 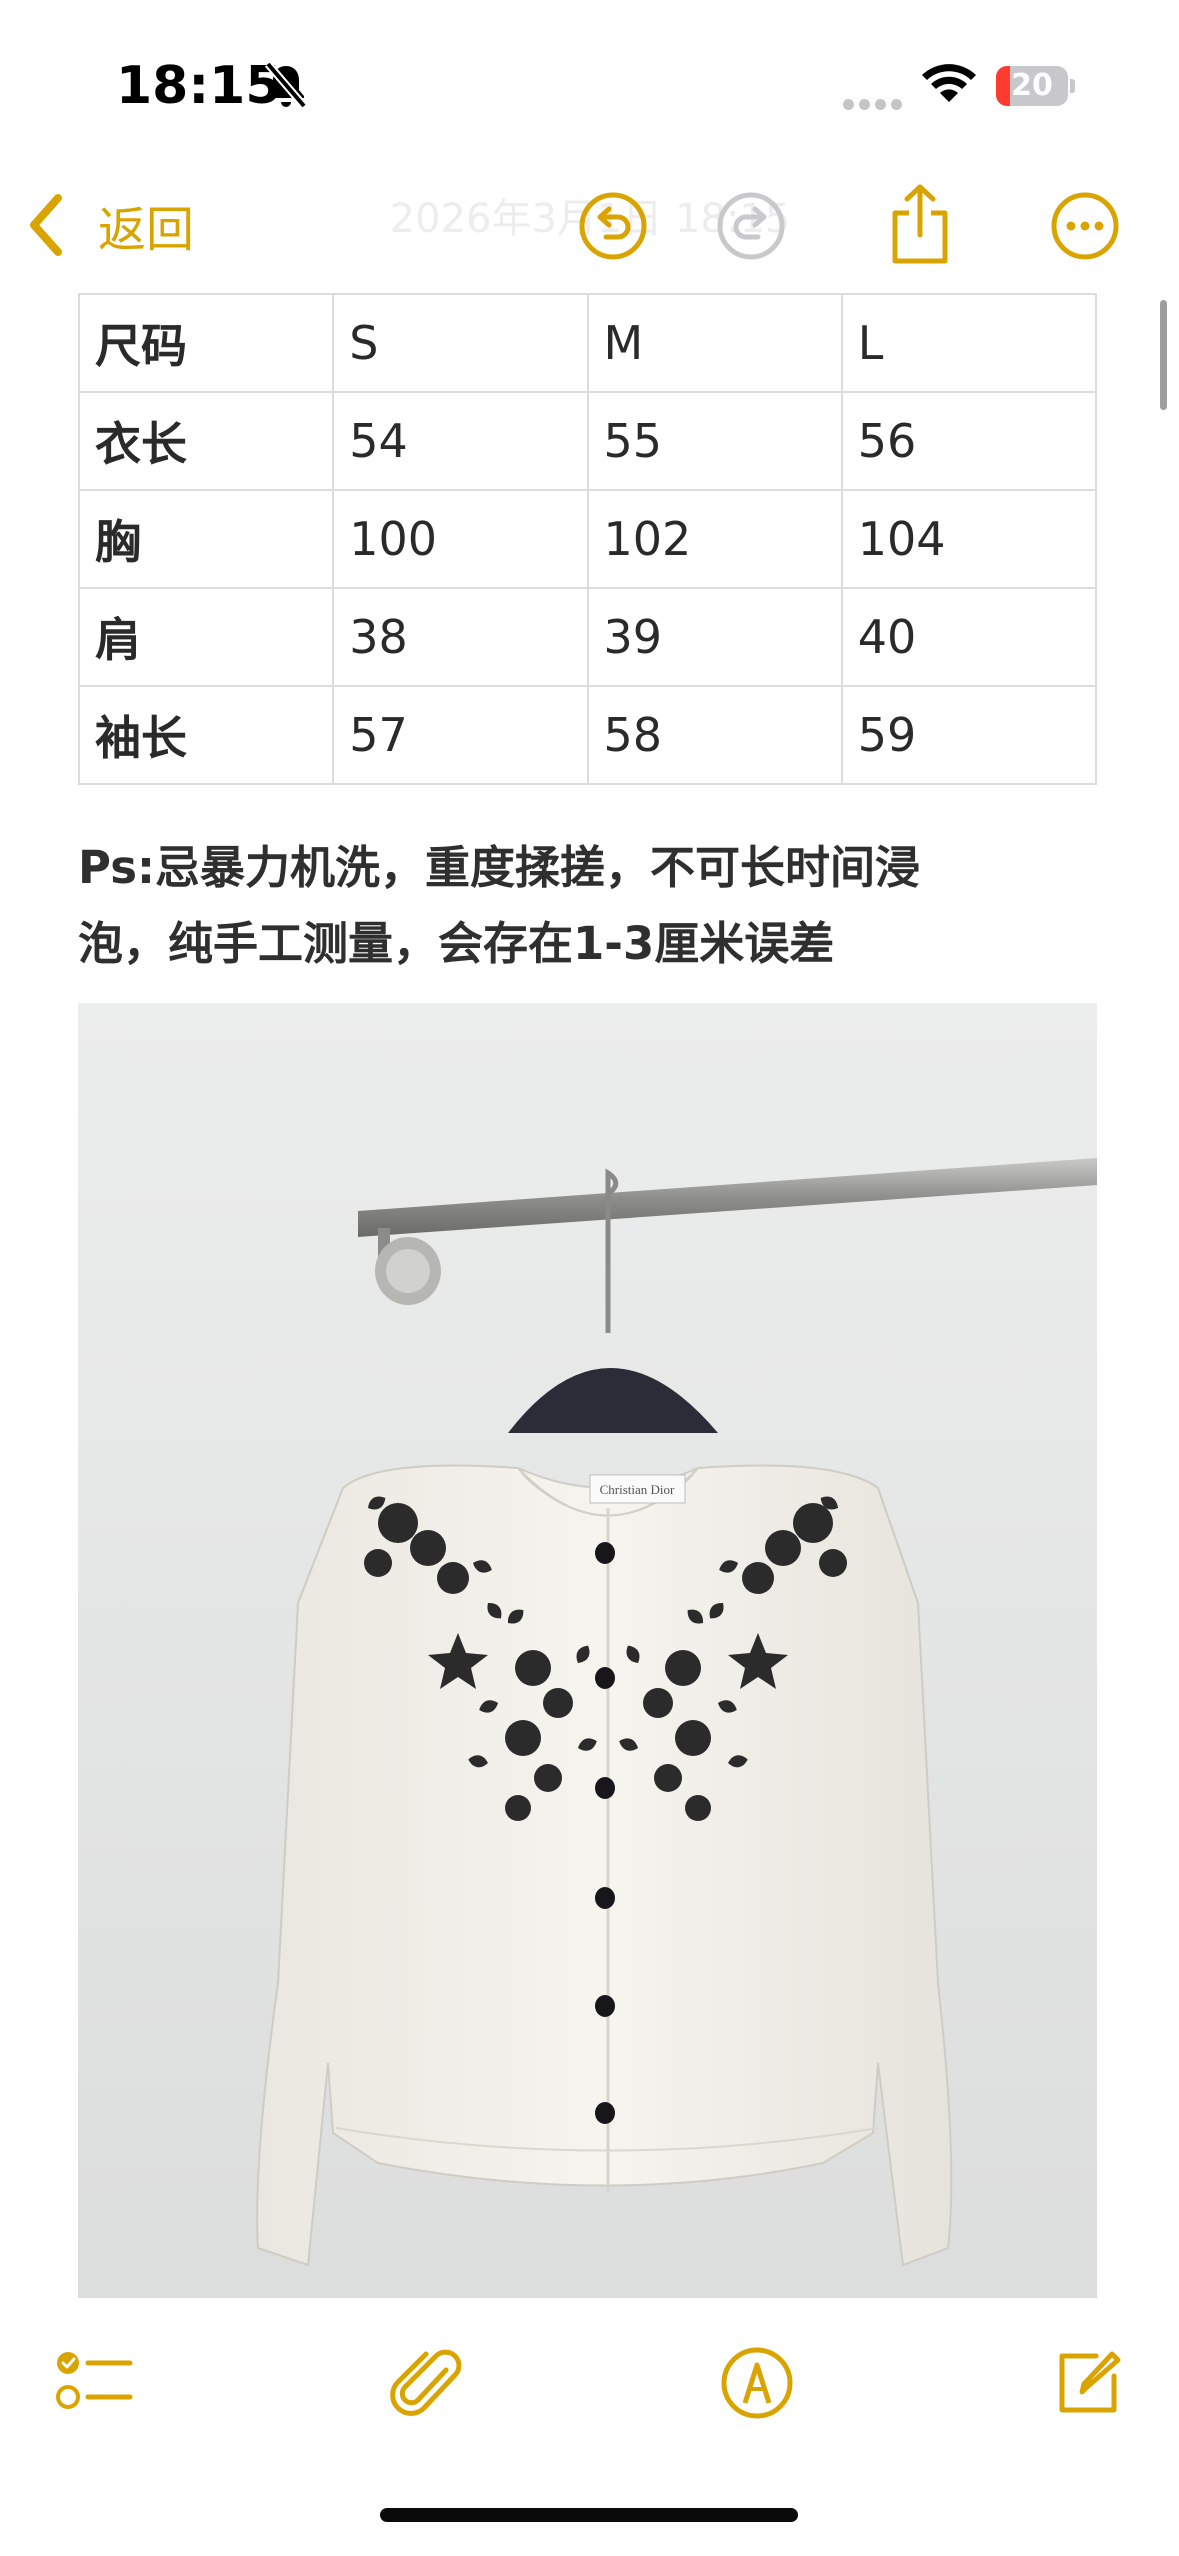 I want to click on chevron-left-icon, so click(x=46, y=225).